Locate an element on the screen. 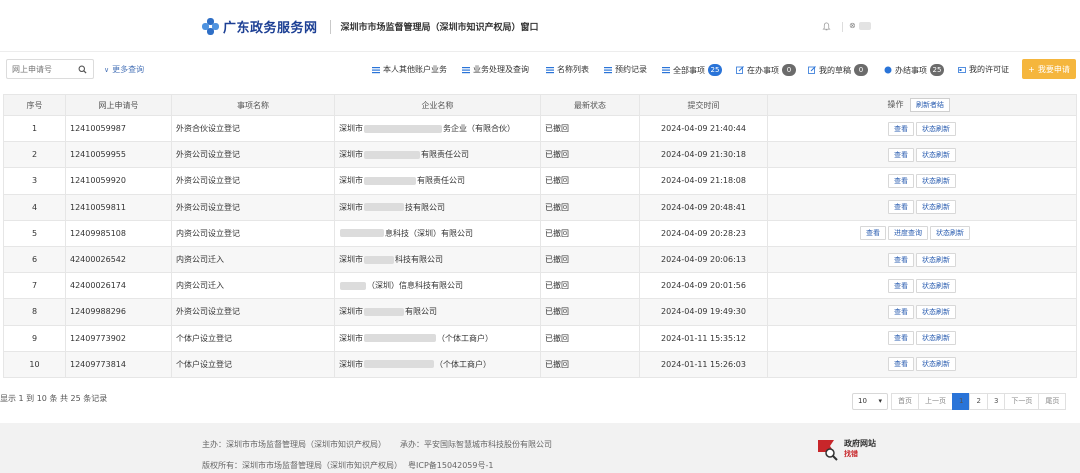  table-header-row: 序号 网上申请号 事项名称 企业名称 最新状态 提交时间 操作 刷新者结 is located at coordinates (540, 105).